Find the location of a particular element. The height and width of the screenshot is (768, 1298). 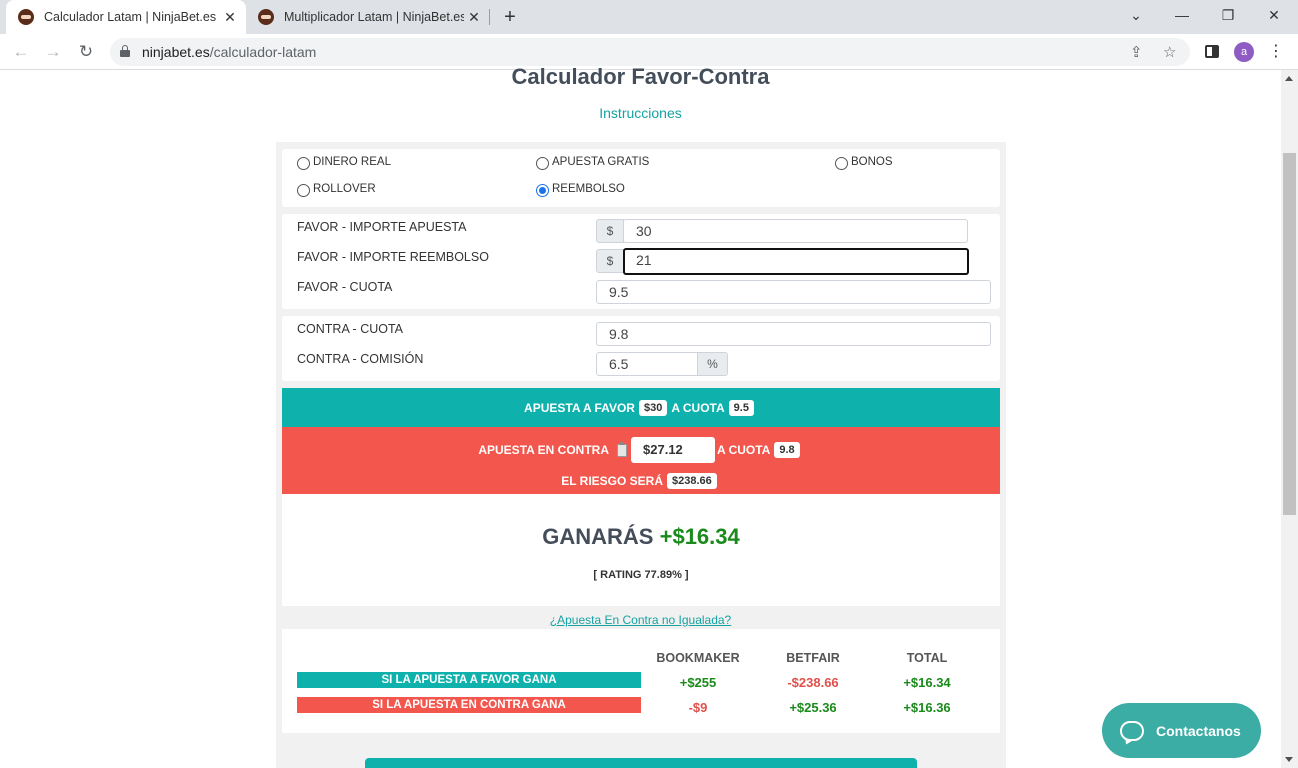

lock-icon is located at coordinates (125, 51).